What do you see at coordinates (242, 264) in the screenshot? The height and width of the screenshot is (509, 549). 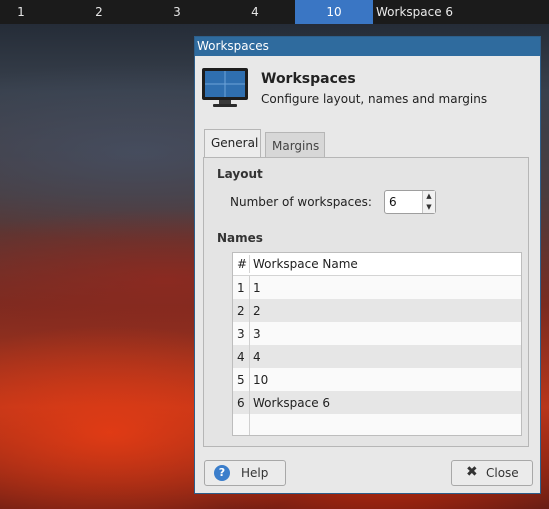 I see `column-header-number: #` at bounding box center [242, 264].